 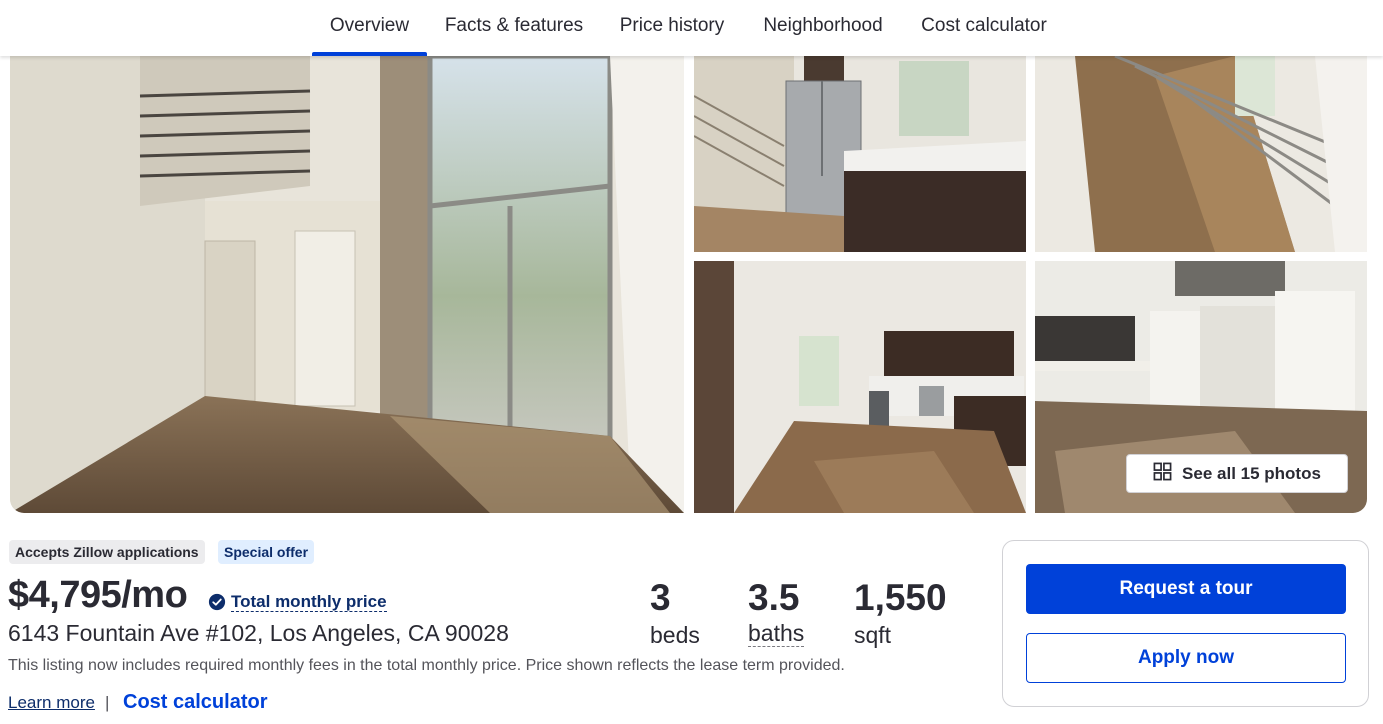 I want to click on baths-stat: 3.5 baths, so click(x=776, y=612).